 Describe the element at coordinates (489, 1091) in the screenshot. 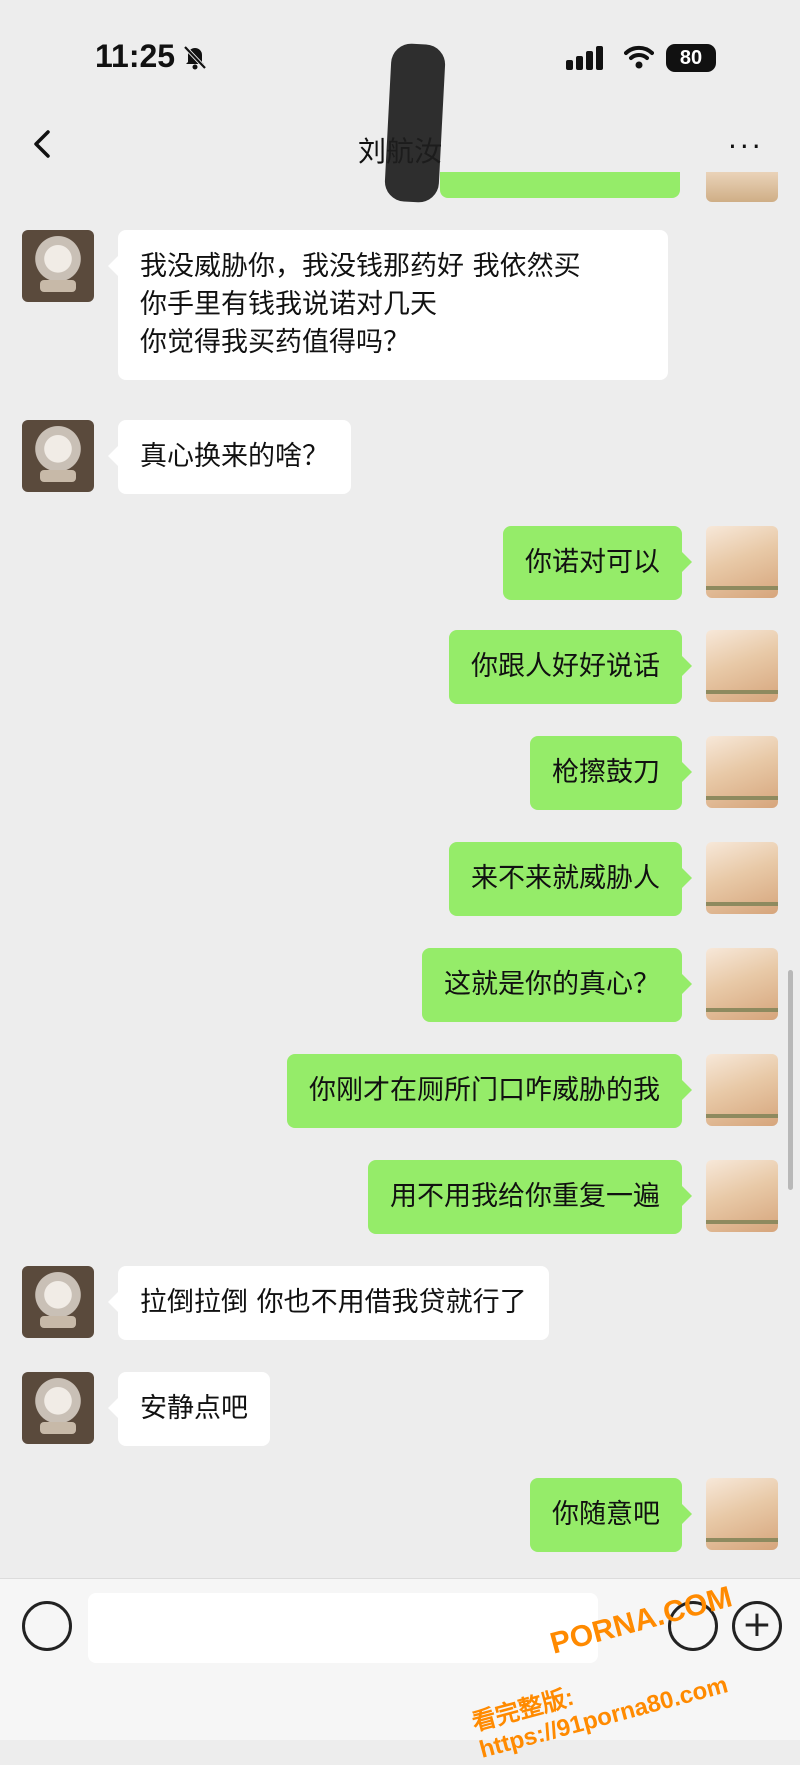

I see `sent-message: 你刚才在厕所门口咋威胁的我` at that location.